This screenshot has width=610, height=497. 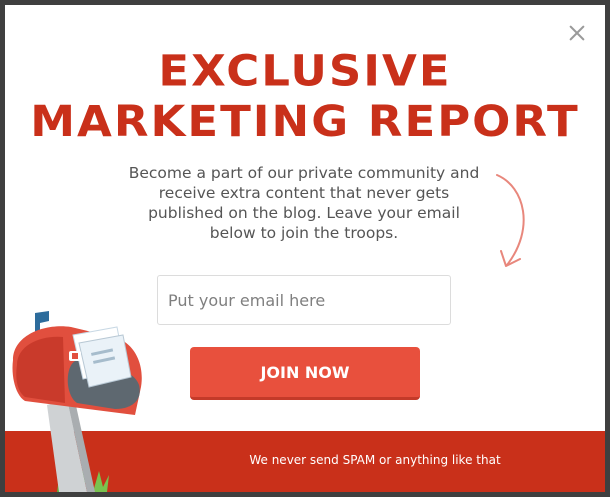 What do you see at coordinates (375, 460) in the screenshot?
I see `footer-text: We never send SPAM or anything like that` at bounding box center [375, 460].